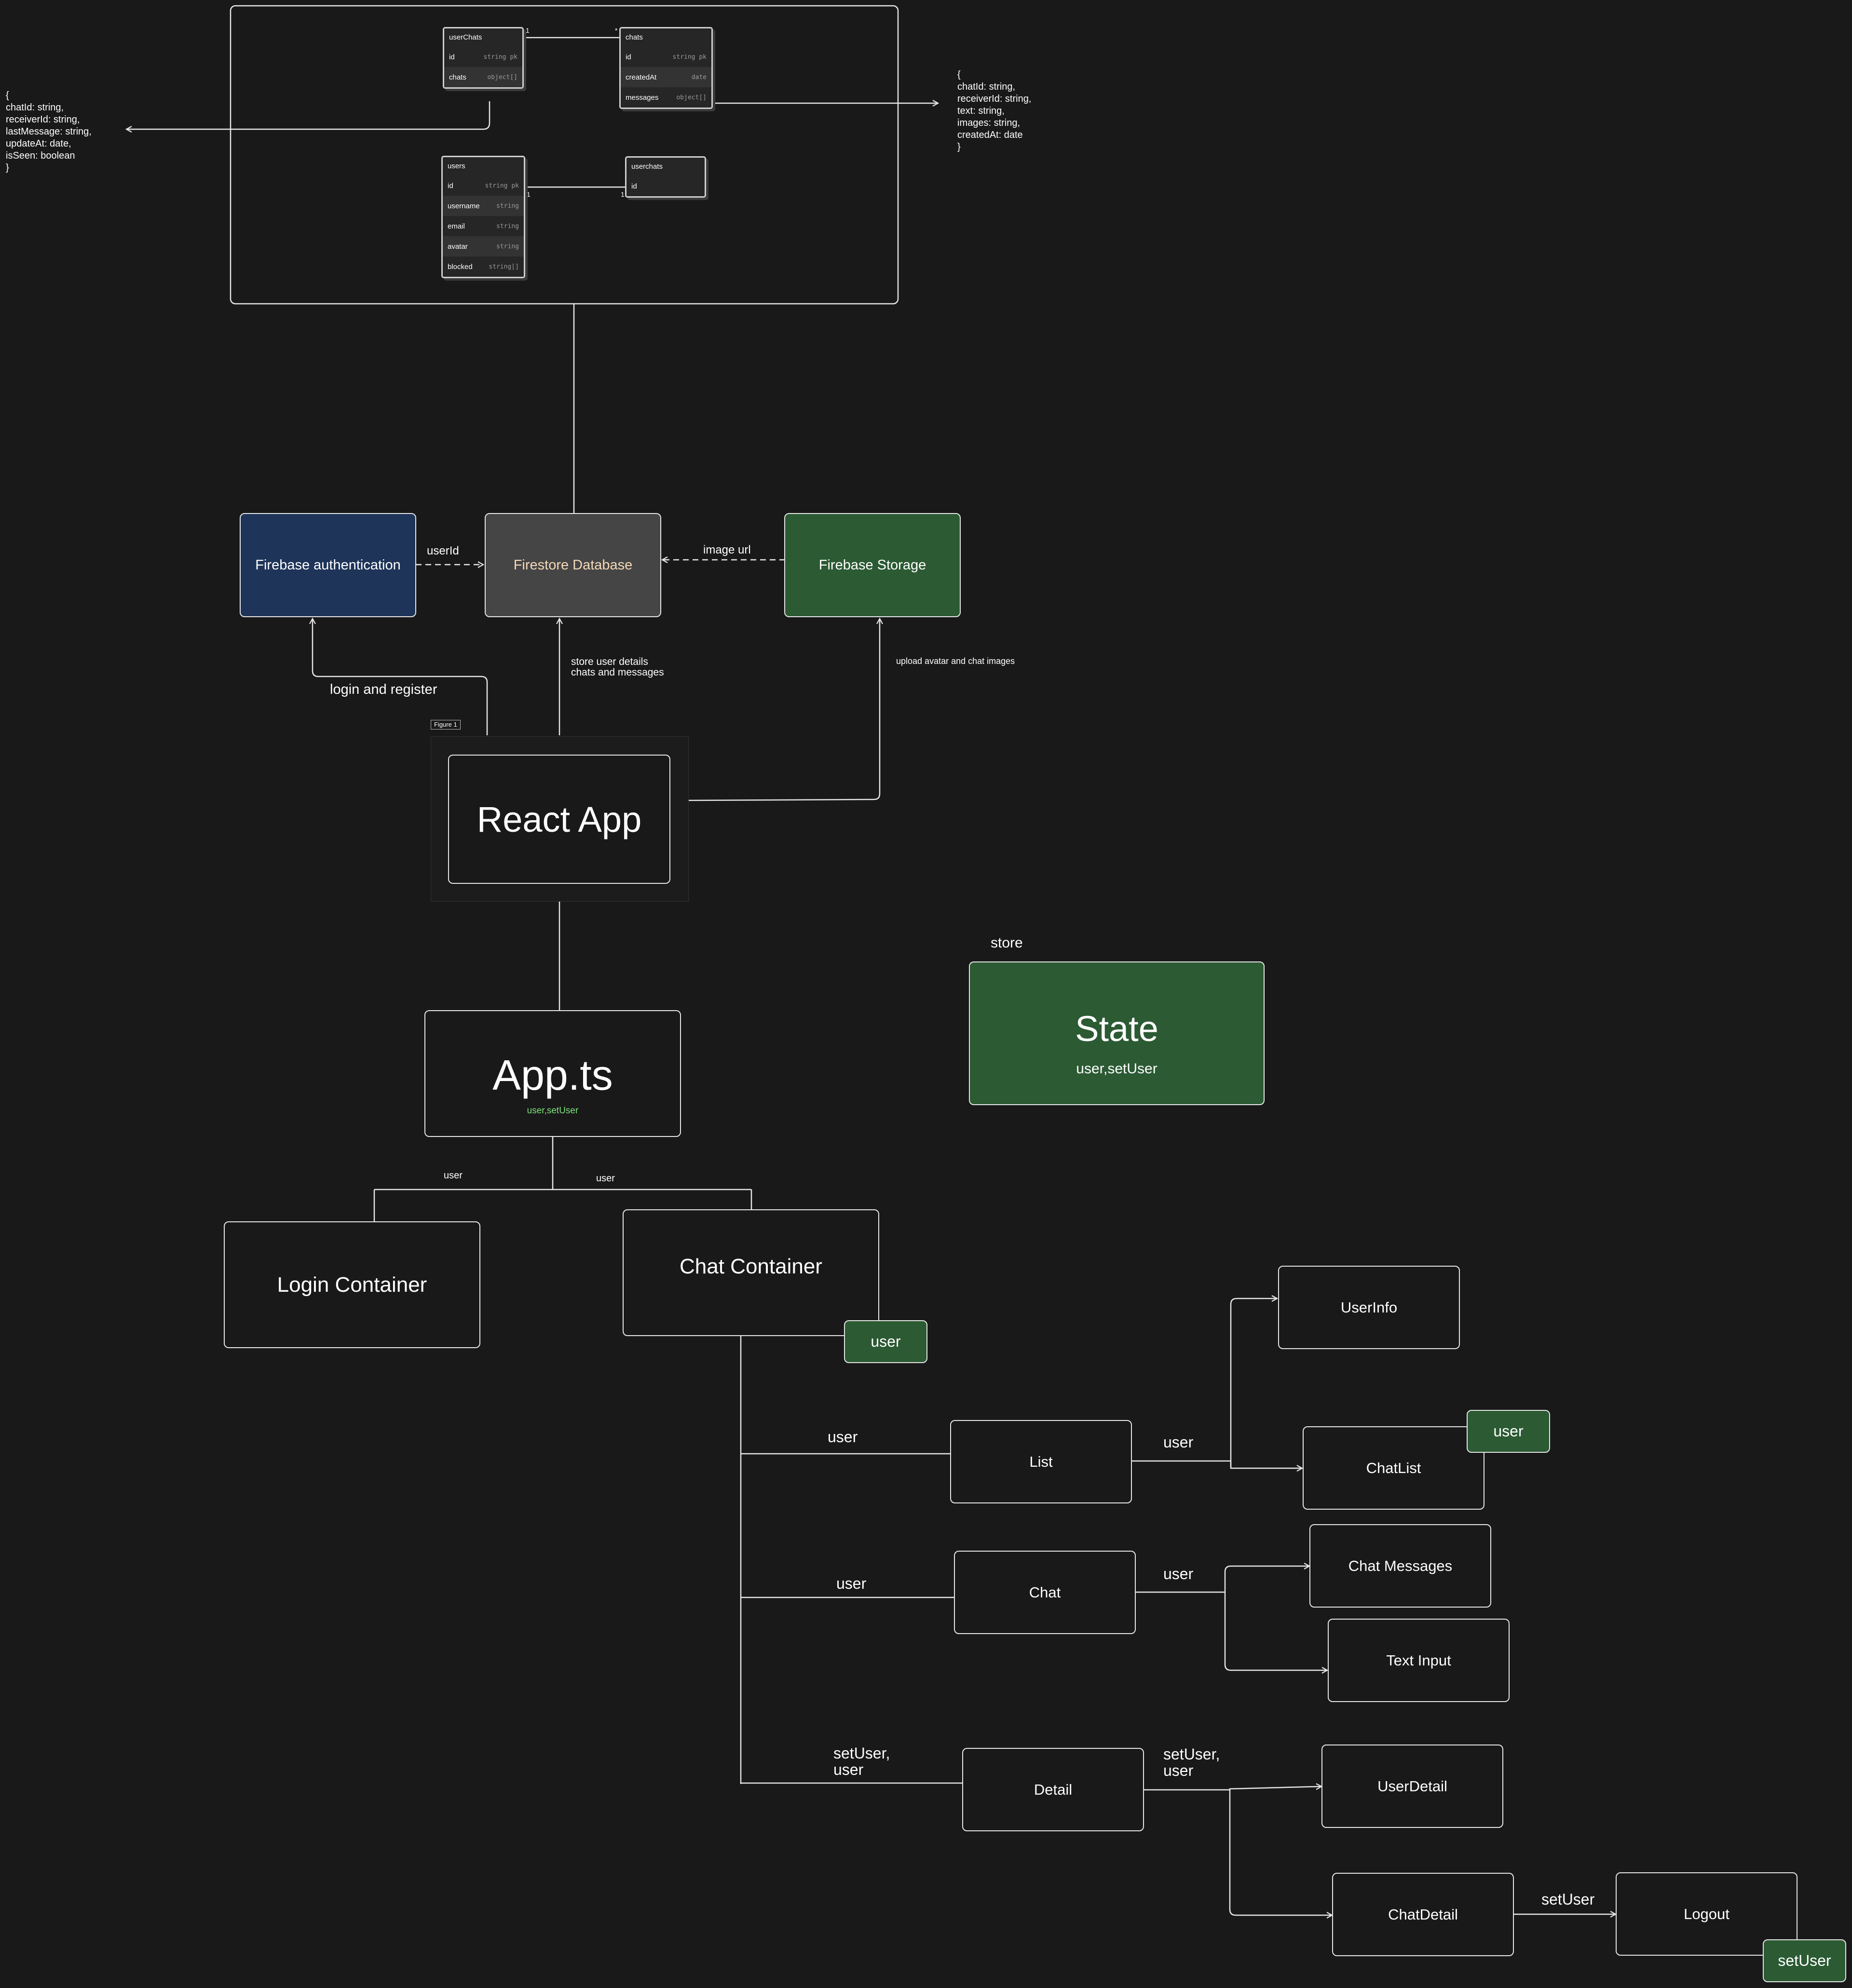  Describe the element at coordinates (484, 267) in the screenshot. I see `table-row: blocked string[]` at that location.